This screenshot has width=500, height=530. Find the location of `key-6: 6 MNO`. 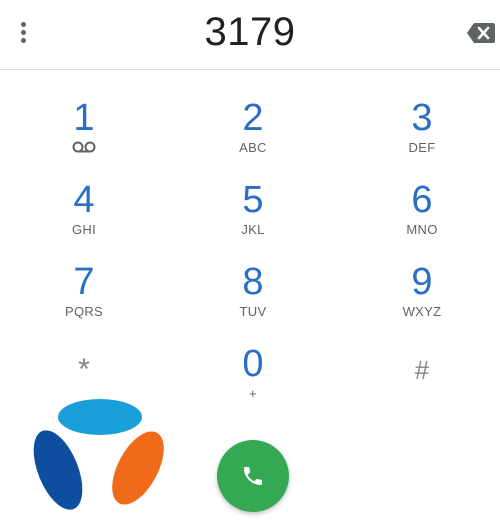

key-6: 6 MNO is located at coordinates (422, 220).